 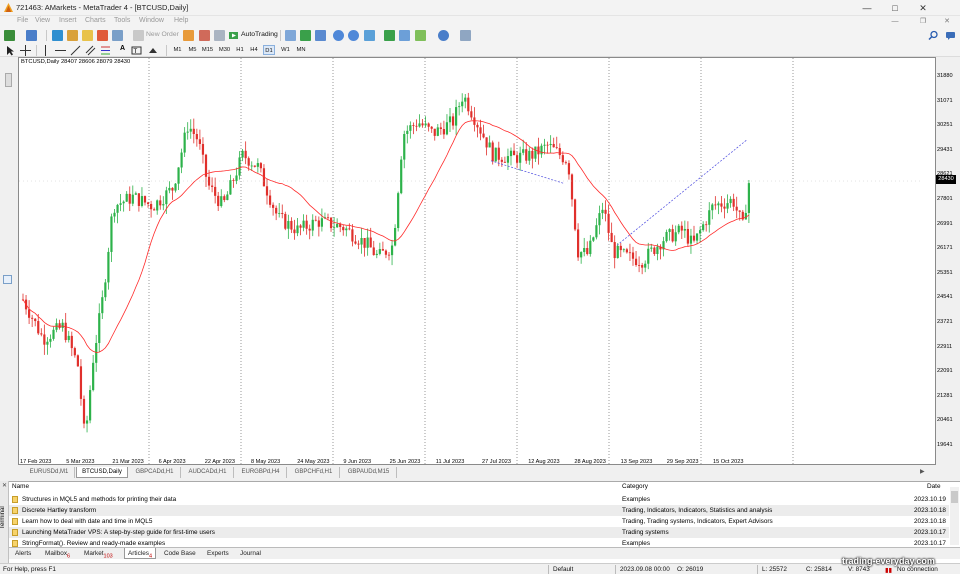 I want to click on status-profile: Default, so click(x=563, y=569).